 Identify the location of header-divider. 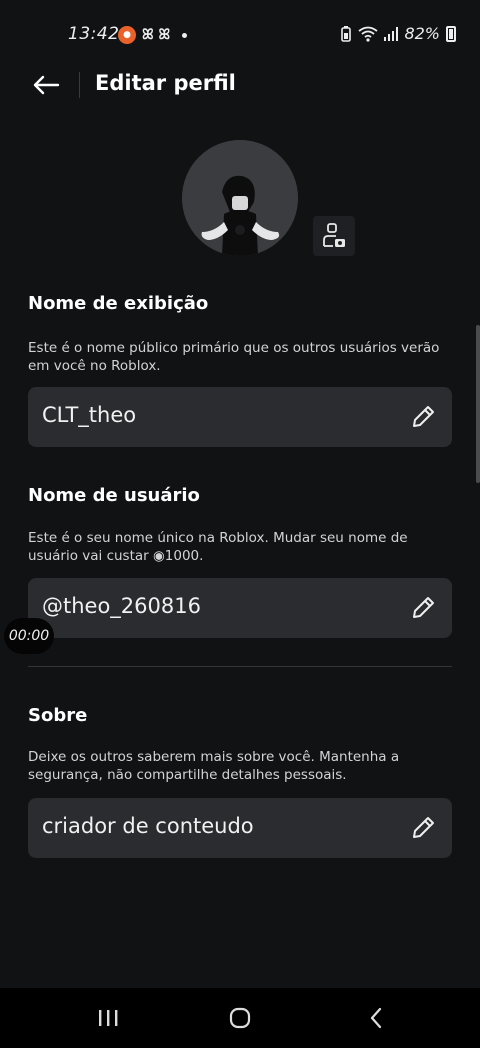
(79, 85).